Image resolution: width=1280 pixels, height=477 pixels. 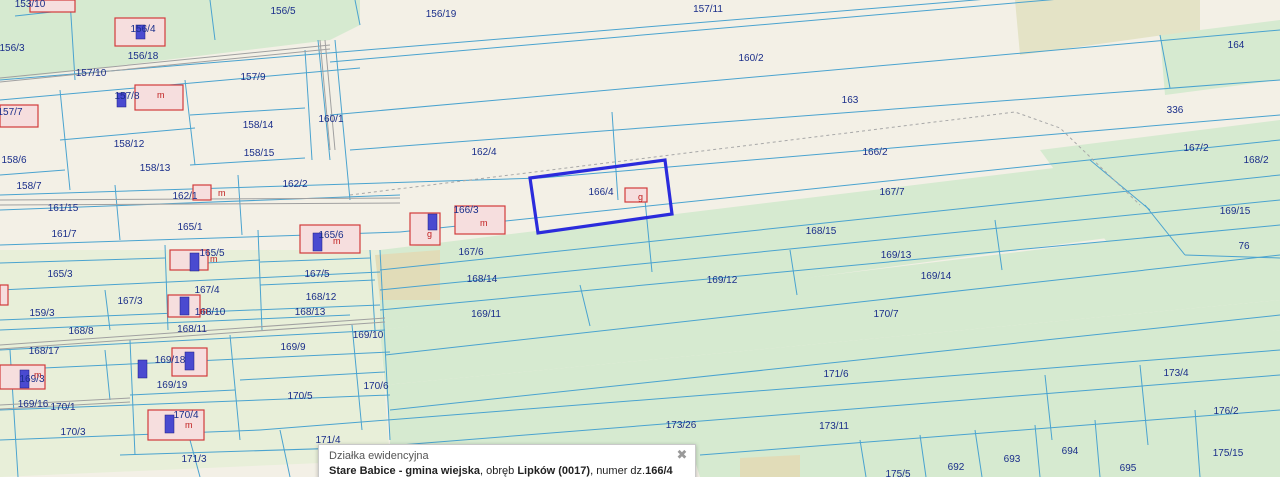 I want to click on parcel-label-168-17: 168/17, so click(x=44, y=351).